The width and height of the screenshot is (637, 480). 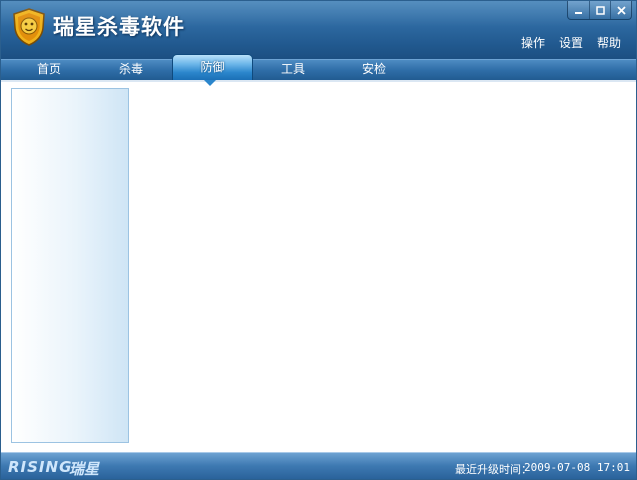 I want to click on last-update-time: 2009-07-08 17:01, so click(x=577, y=467).